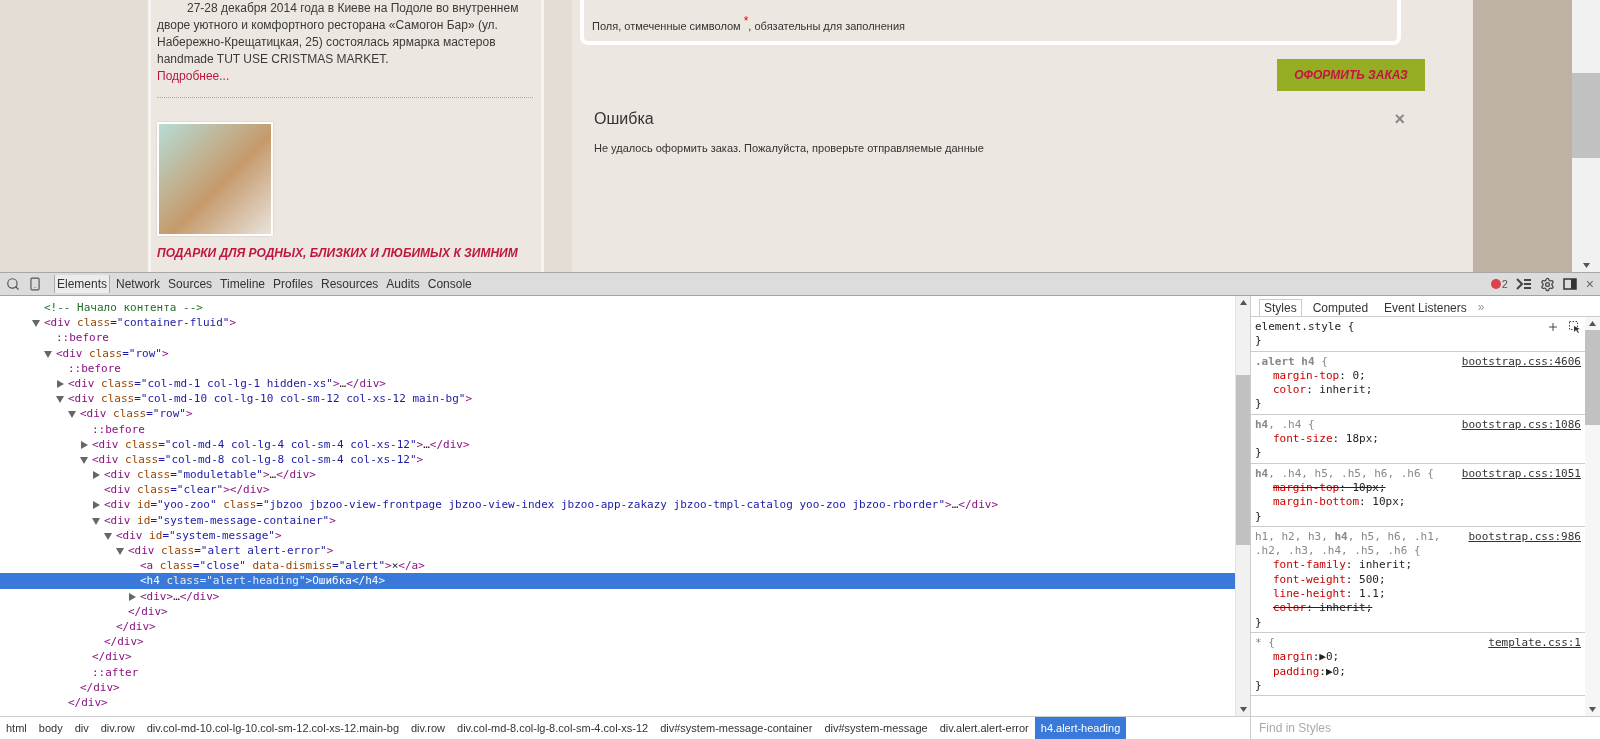  I want to click on devtools-tab: Profiles, so click(293, 284).